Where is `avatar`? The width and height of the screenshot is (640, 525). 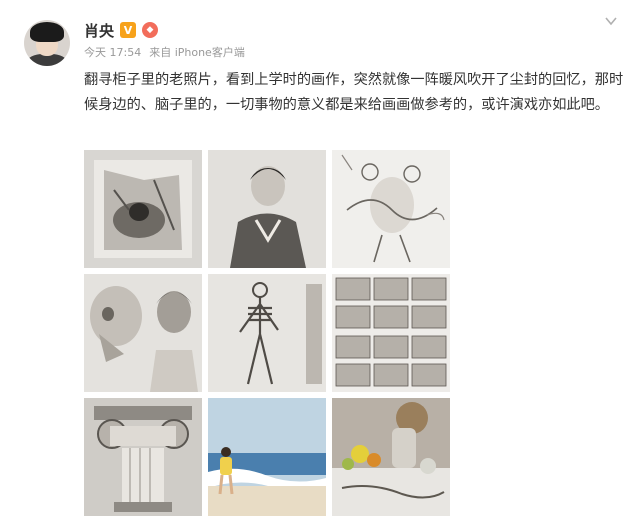
avatar is located at coordinates (47, 43).